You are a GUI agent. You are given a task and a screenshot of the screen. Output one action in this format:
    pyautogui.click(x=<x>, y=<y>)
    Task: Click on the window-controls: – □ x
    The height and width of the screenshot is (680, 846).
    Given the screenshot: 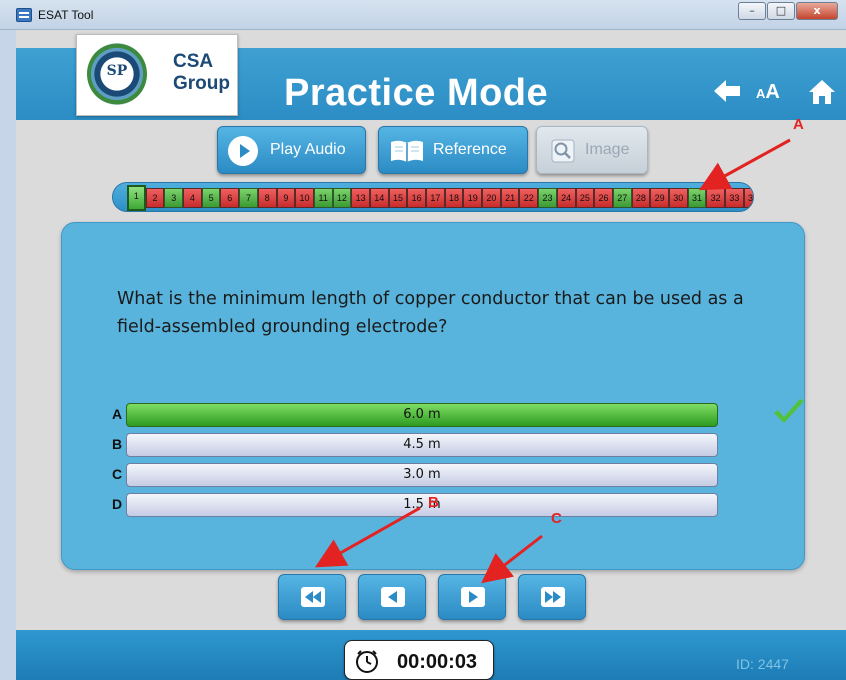 What is the action you would take?
    pyautogui.click(x=787, y=11)
    